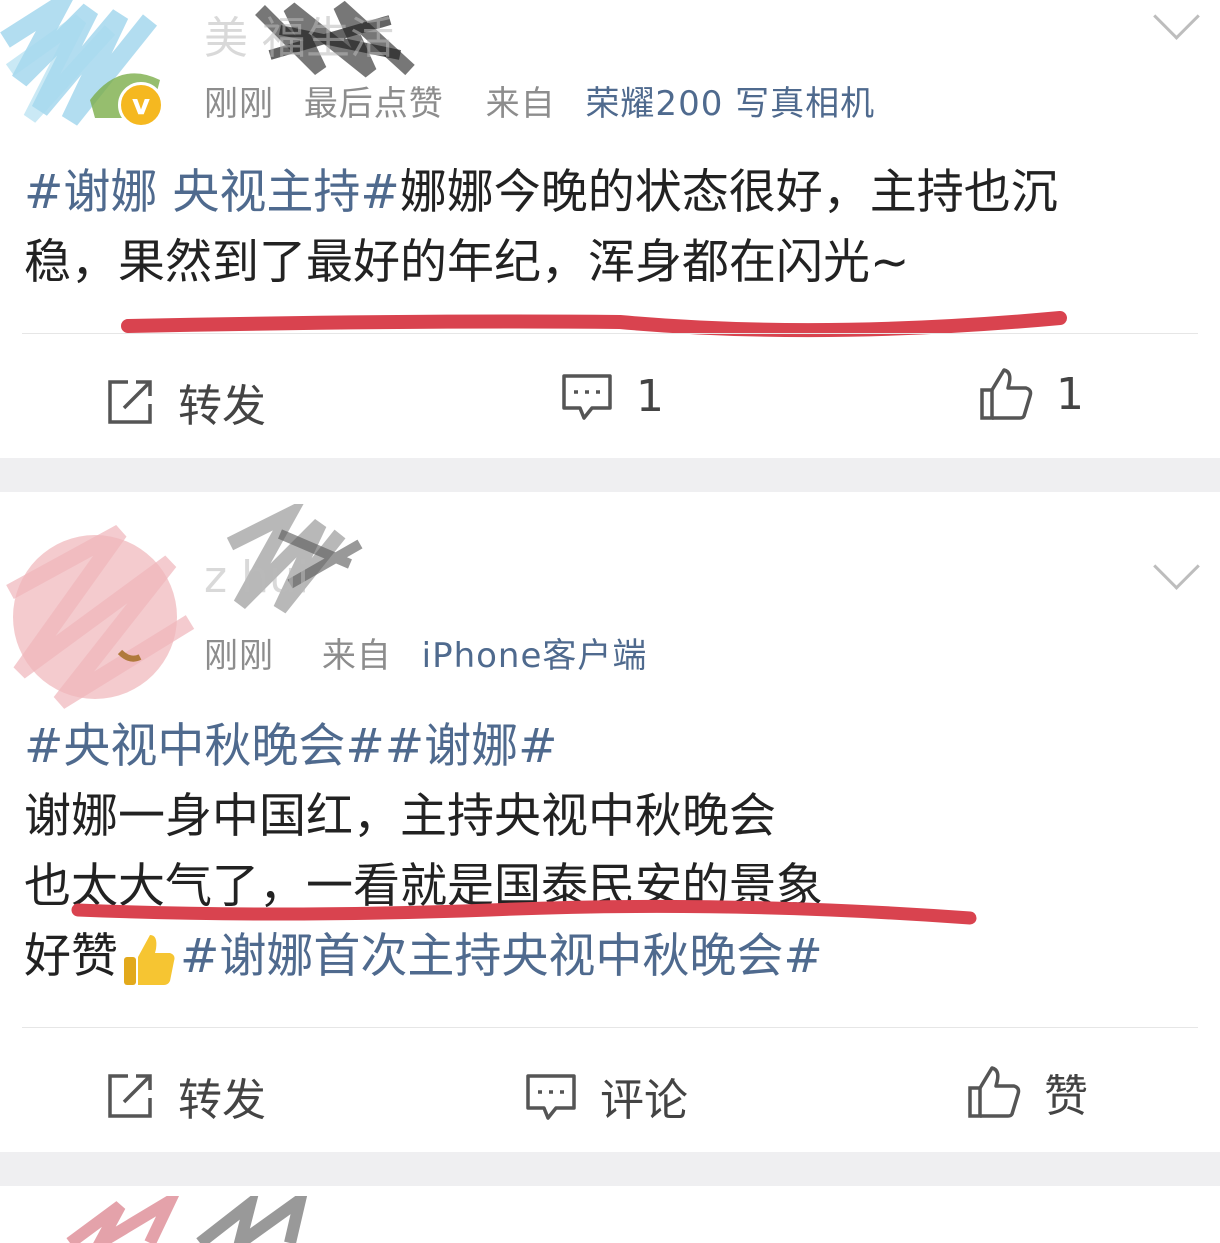  I want to click on comment-button: 1, so click(612, 396).